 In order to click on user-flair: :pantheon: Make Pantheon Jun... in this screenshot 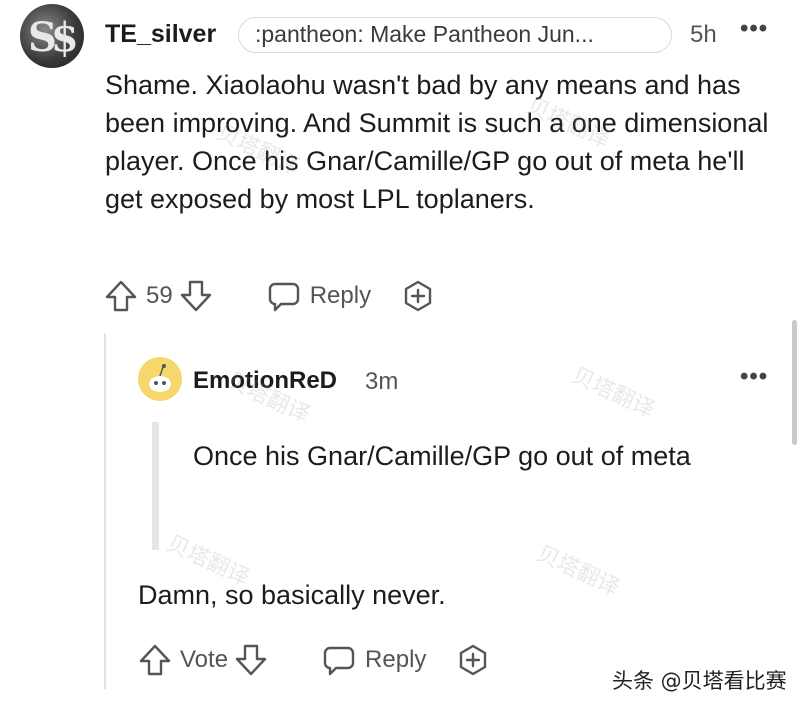, I will do `click(455, 35)`.